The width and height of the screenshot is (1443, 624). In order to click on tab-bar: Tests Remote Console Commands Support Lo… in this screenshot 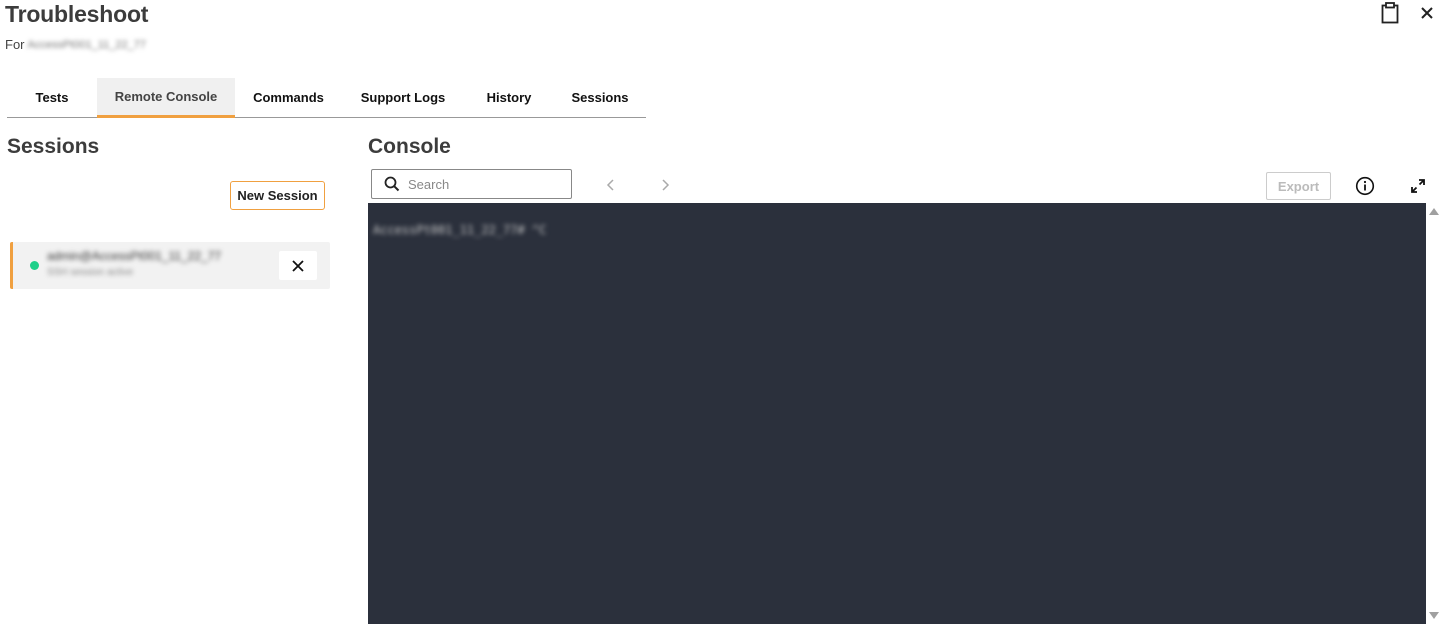, I will do `click(326, 98)`.